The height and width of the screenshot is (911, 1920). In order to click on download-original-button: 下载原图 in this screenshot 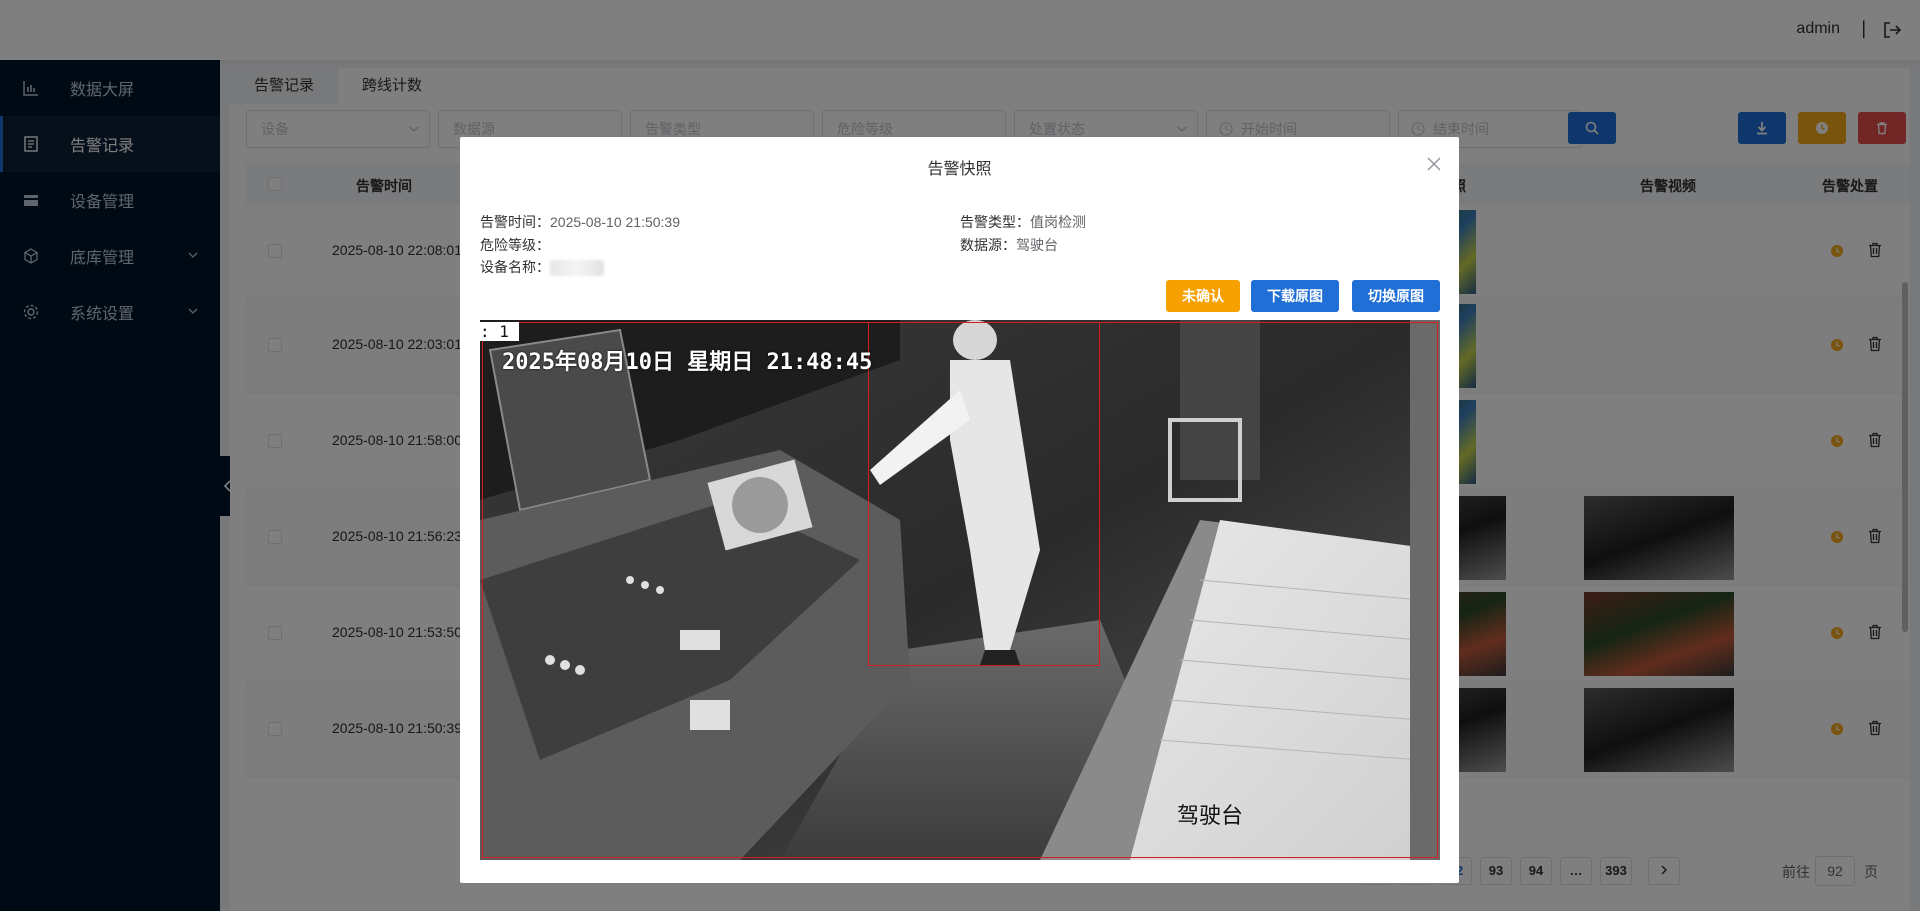, I will do `click(1295, 296)`.